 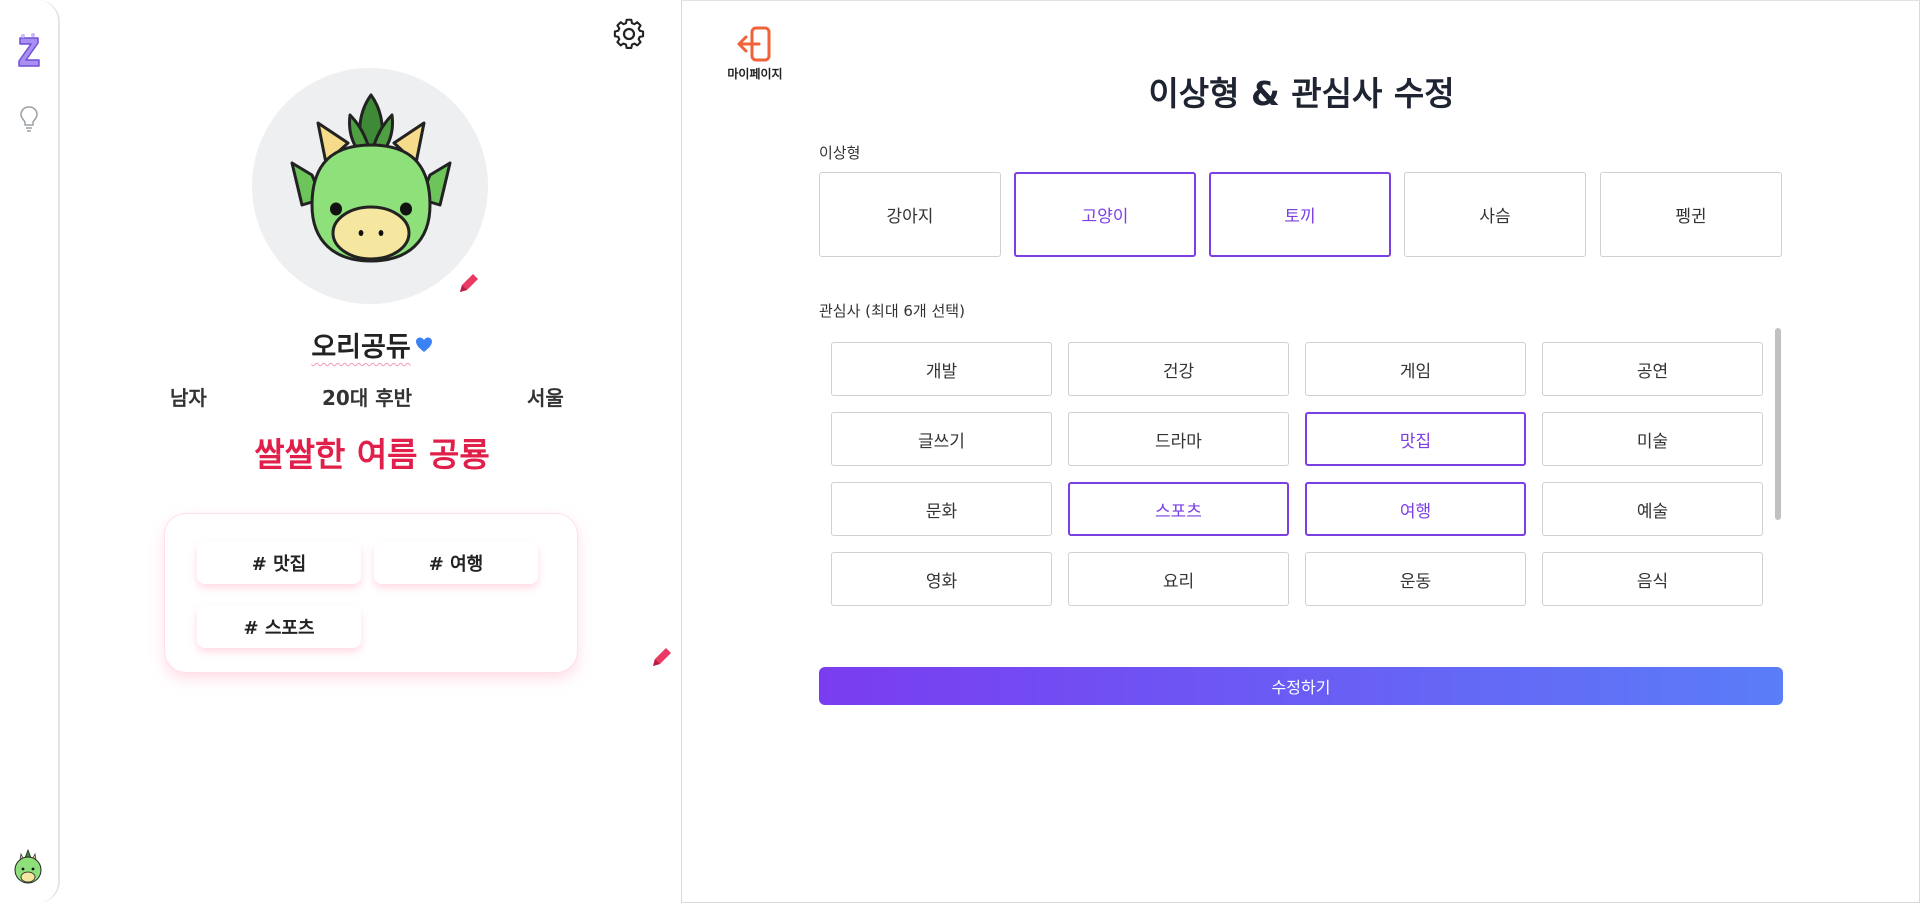 What do you see at coordinates (30, 451) in the screenshot?
I see `side-rail` at bounding box center [30, 451].